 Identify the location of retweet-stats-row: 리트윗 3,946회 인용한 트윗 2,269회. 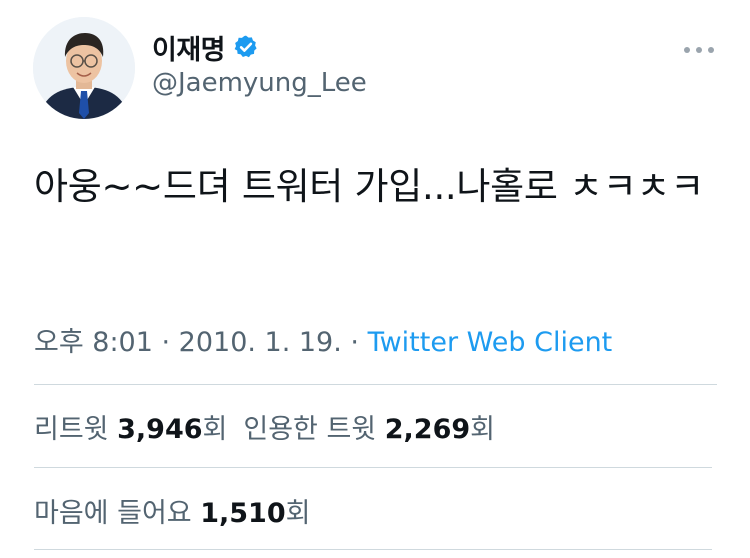
(264, 426).